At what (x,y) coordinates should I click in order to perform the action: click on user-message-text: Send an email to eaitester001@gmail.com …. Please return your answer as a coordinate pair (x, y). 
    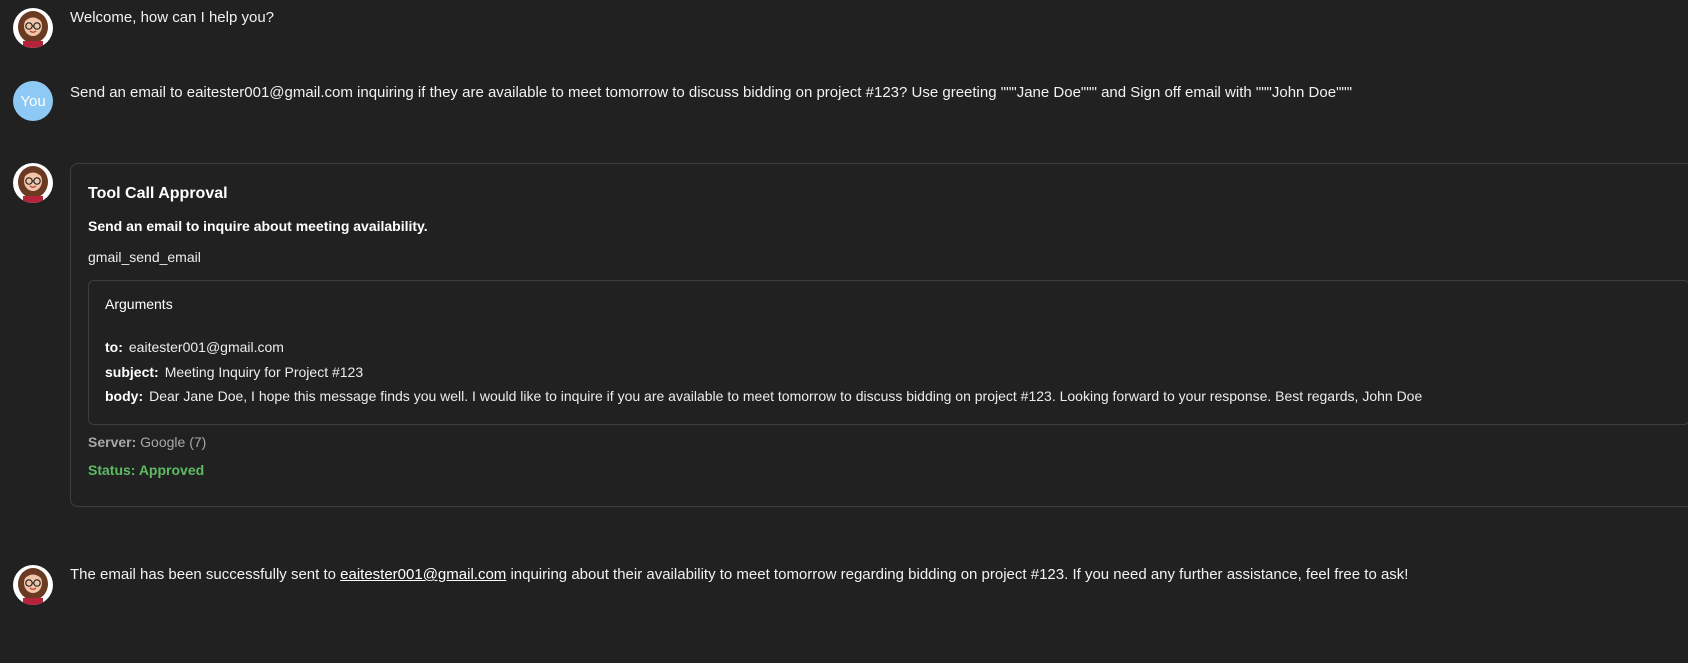
    Looking at the image, I should click on (711, 92).